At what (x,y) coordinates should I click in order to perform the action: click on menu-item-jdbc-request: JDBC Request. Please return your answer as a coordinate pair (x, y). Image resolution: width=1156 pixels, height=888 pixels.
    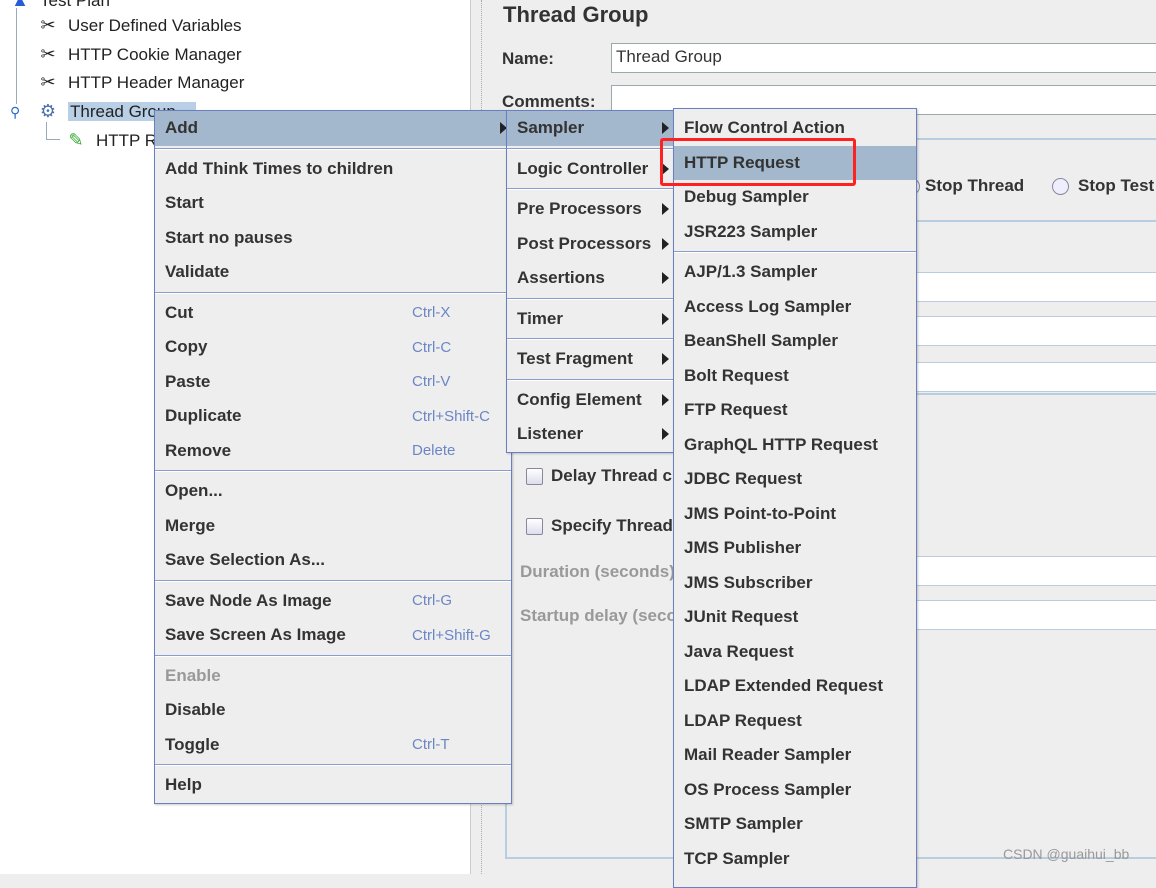
    Looking at the image, I should click on (795, 479).